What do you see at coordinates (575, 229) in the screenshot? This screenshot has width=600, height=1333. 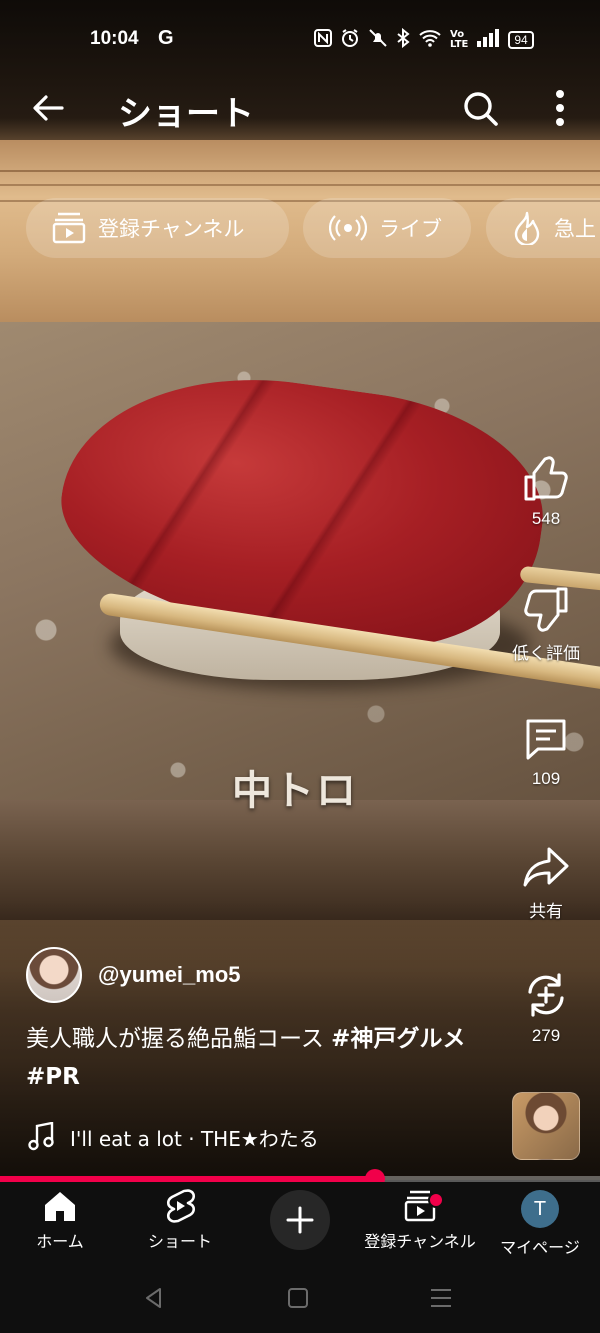 I see `chip-label: 急上` at bounding box center [575, 229].